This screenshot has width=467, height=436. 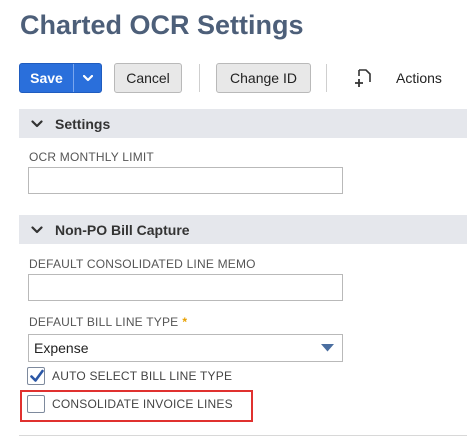 I want to click on auto-select-row: AUTO SELECT BILL LINE TYPE, so click(x=129, y=376).